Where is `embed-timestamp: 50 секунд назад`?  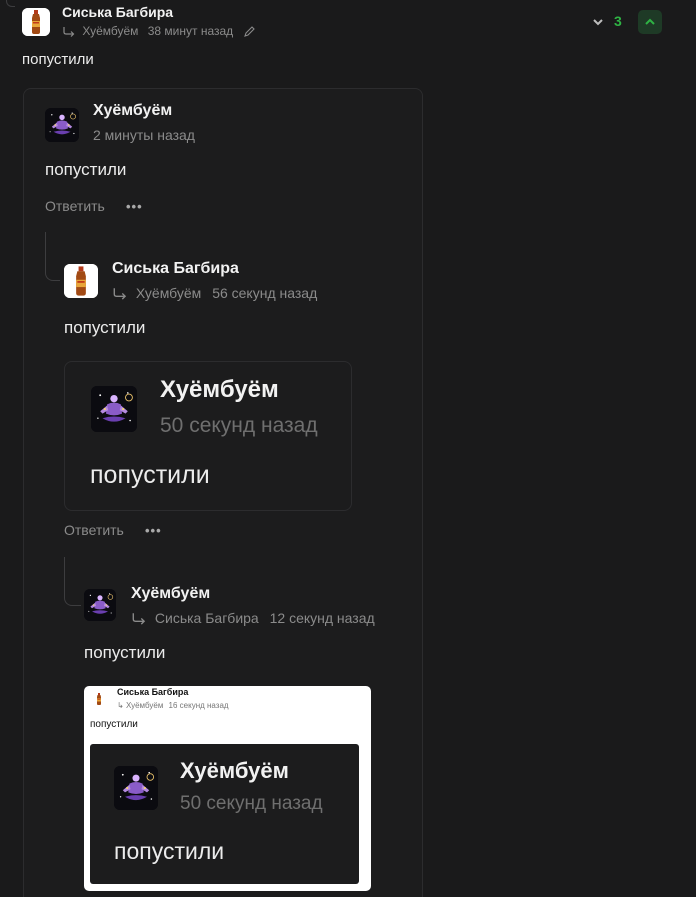
embed-timestamp: 50 секунд назад is located at coordinates (239, 425).